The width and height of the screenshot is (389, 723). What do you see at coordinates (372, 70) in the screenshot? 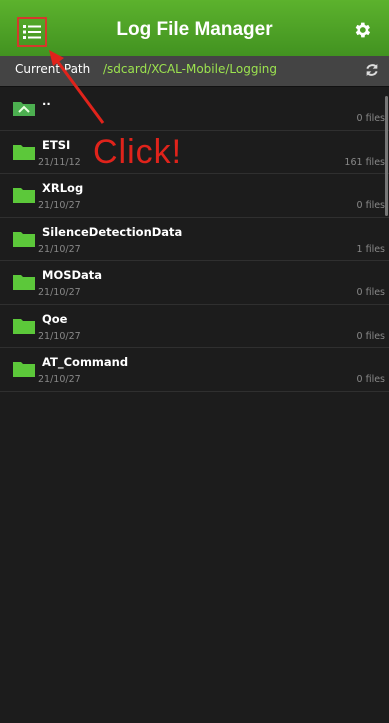
I see `refresh-icon` at bounding box center [372, 70].